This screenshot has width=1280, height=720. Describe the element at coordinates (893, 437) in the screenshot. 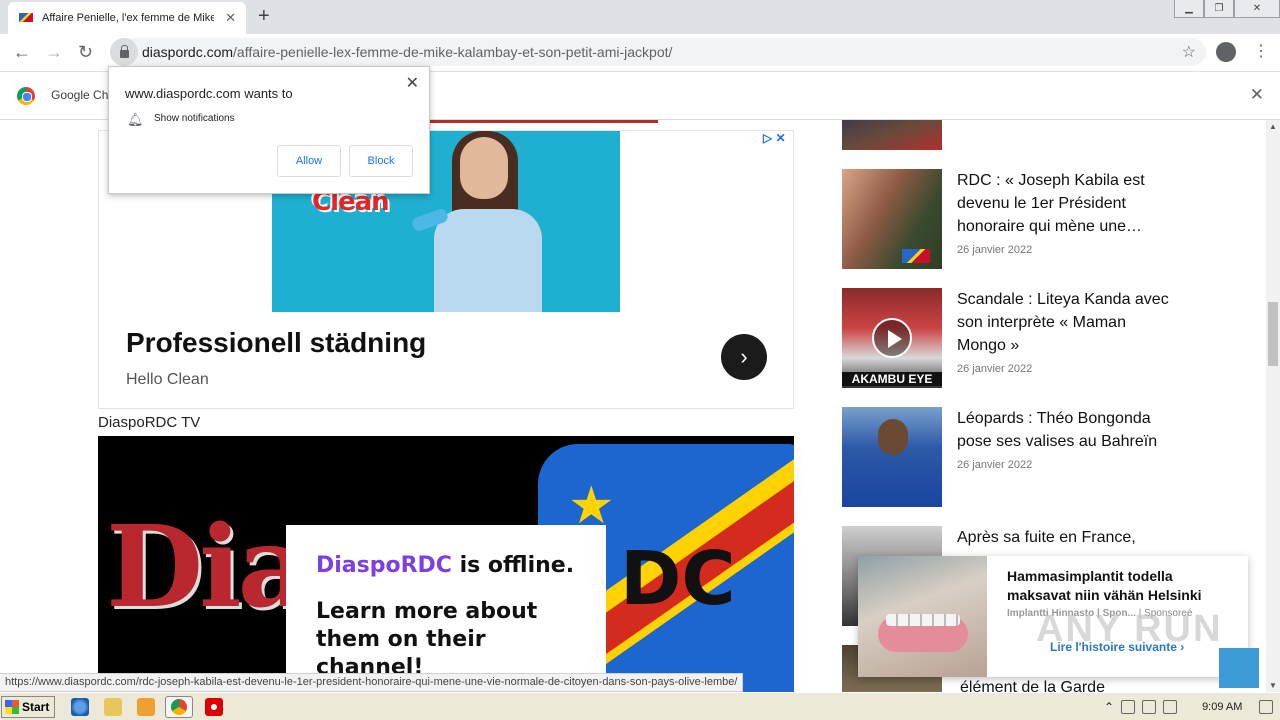

I see `thumbnail-face` at that location.